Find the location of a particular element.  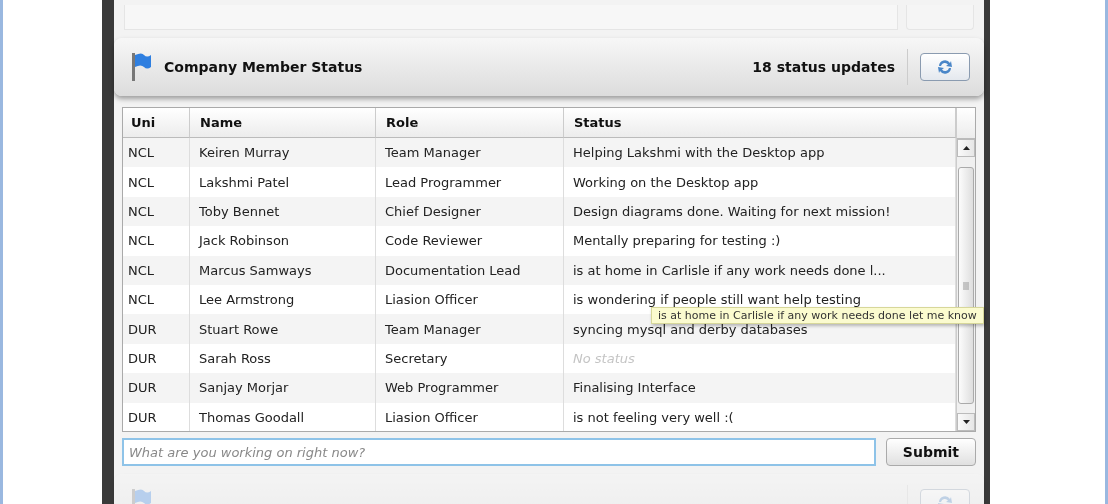

table-cell: Design diagrams done. Waiting for next mission! is located at coordinates (760, 211).